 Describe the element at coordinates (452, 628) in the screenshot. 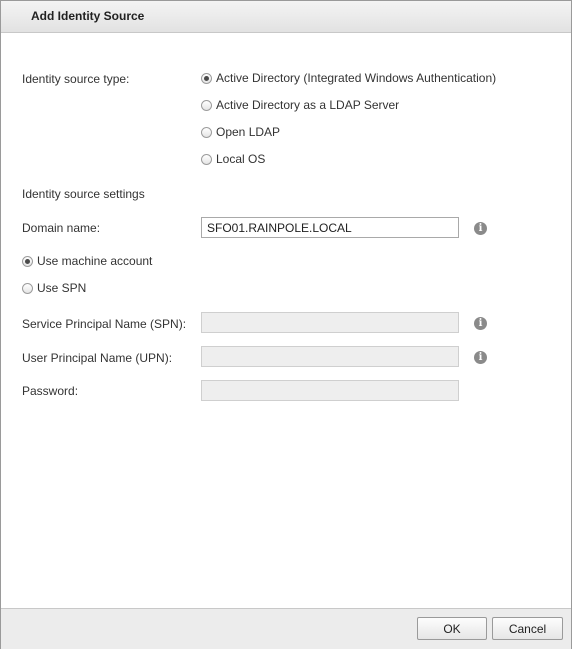

I see `ok-button: OK` at that location.